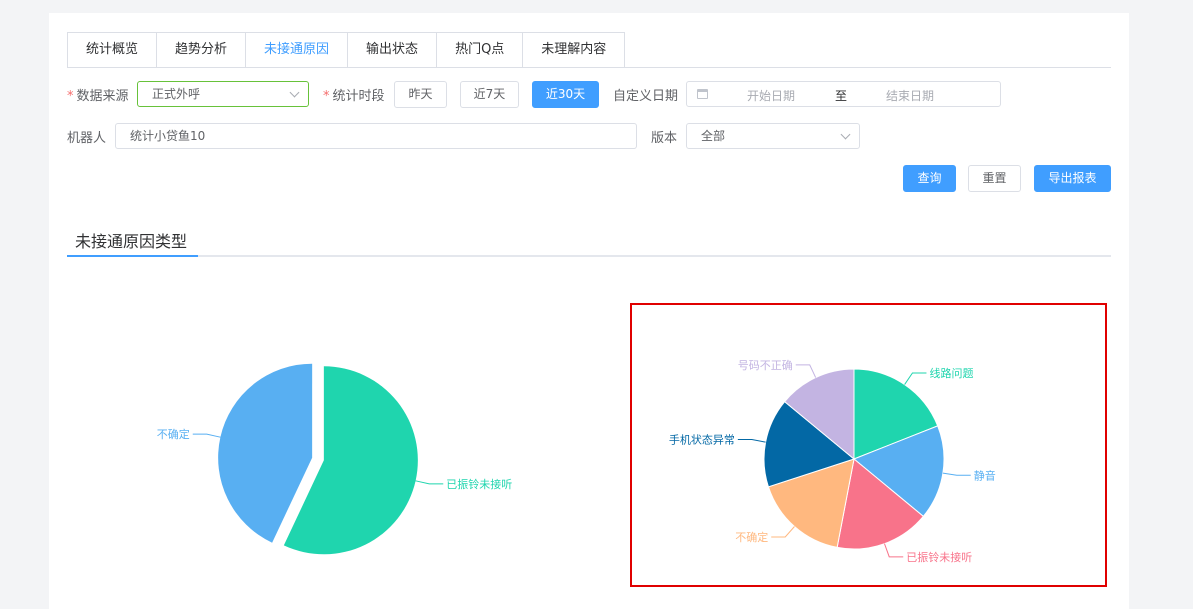 This screenshot has height=609, width=1193. Describe the element at coordinates (334, 459) in the screenshot. I see `pie-chart-1: 已振铃未接听 不确定` at that location.